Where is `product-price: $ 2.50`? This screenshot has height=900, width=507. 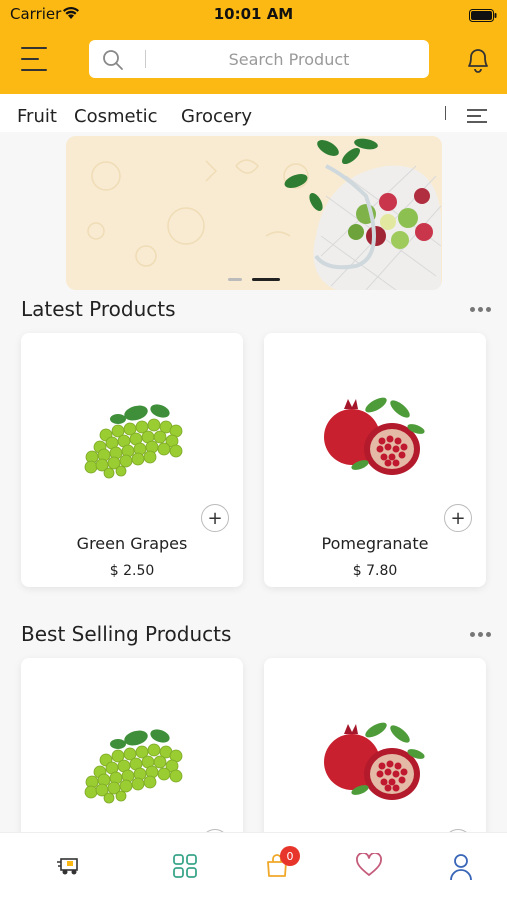 product-price: $ 2.50 is located at coordinates (132, 571).